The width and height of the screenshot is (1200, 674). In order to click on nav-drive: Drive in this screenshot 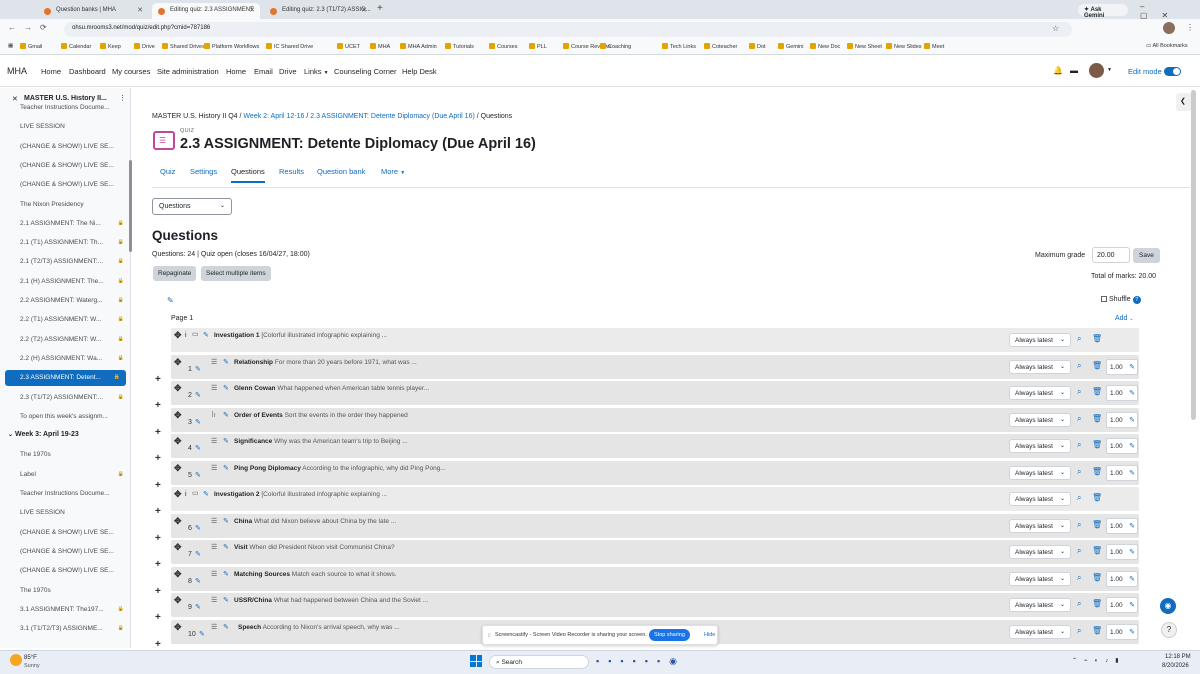, I will do `click(288, 71)`.